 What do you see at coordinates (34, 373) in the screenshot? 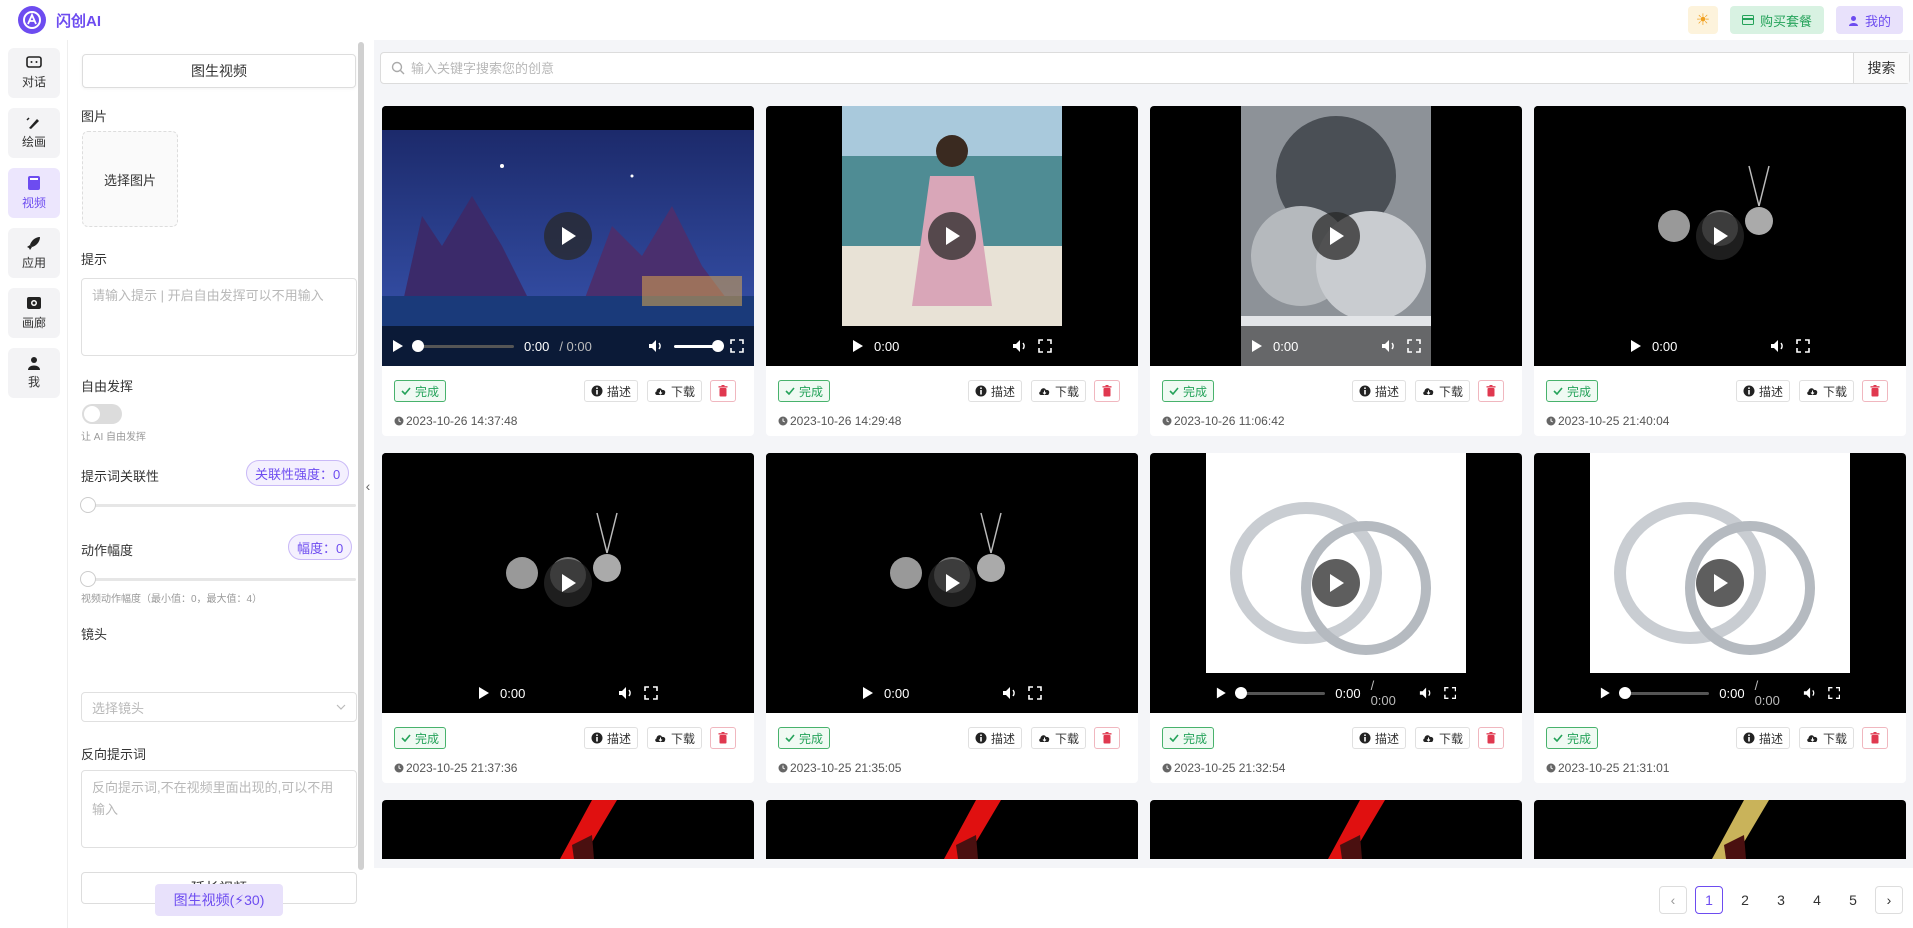
I see `nav-item-me: 我` at bounding box center [34, 373].